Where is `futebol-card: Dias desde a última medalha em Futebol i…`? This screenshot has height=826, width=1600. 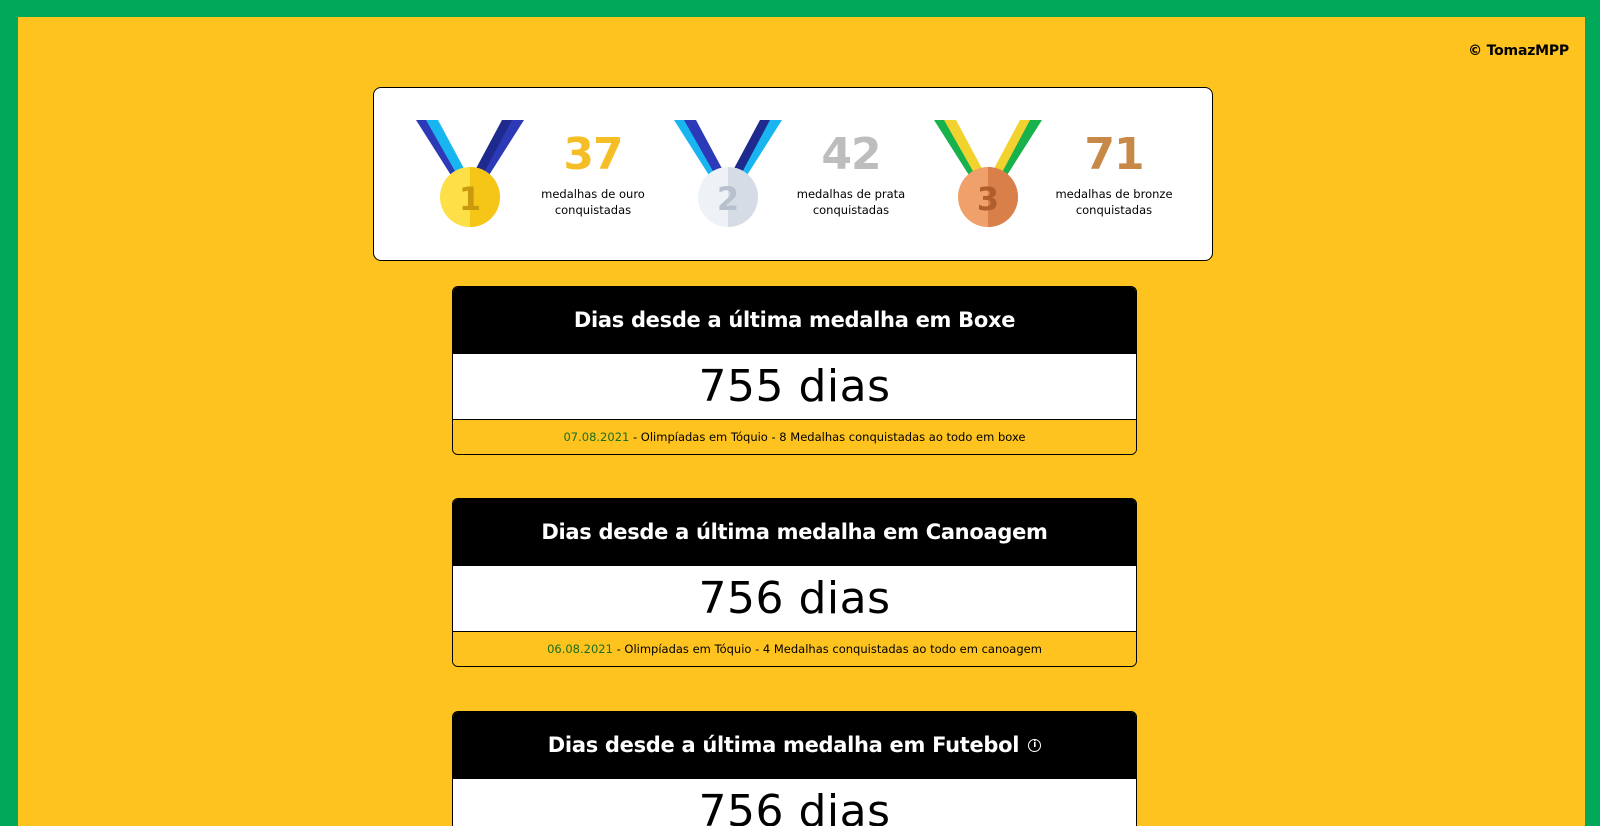
futebol-card: Dias desde a última medalha em Futebol i… is located at coordinates (794, 768).